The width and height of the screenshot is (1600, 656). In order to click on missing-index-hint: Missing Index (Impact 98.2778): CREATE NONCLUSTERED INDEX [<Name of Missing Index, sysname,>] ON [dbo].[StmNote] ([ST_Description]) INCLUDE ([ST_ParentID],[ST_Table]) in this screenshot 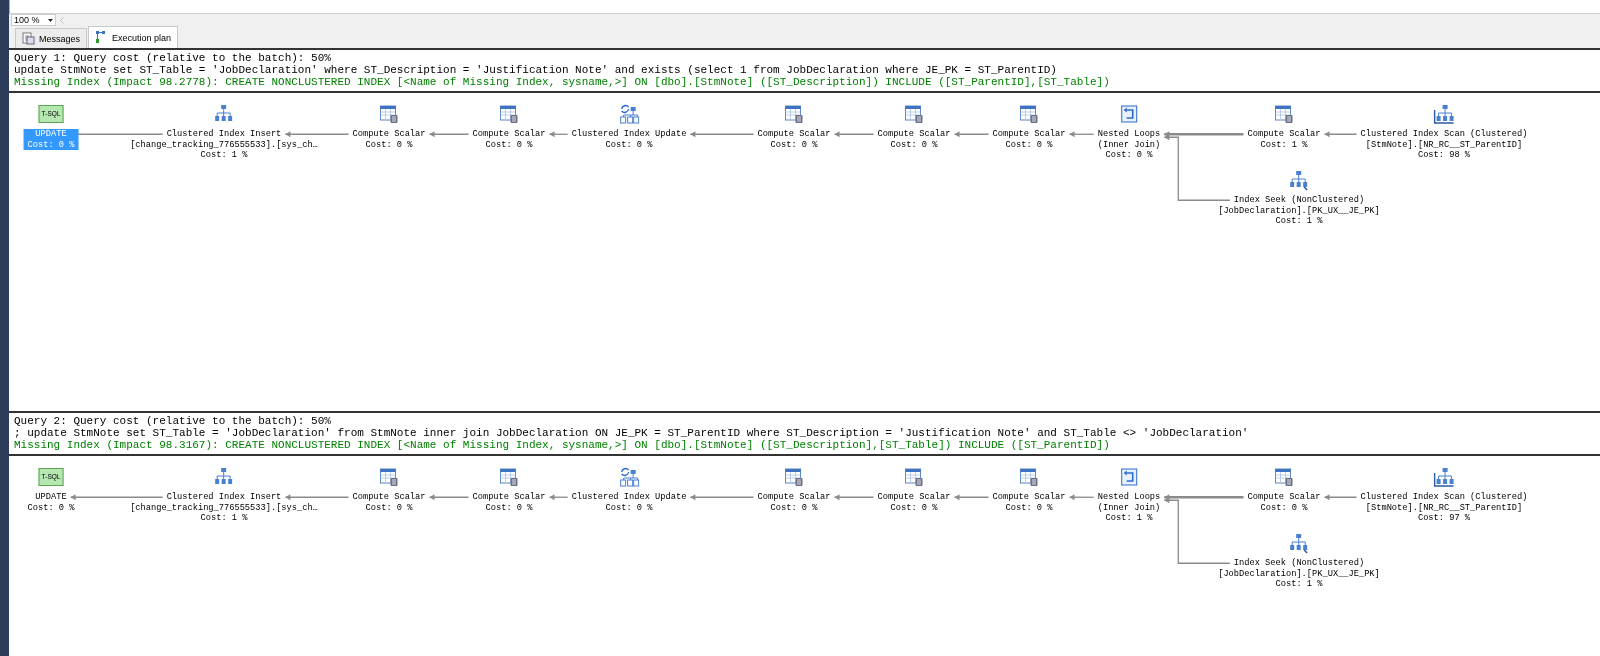, I will do `click(804, 82)`.